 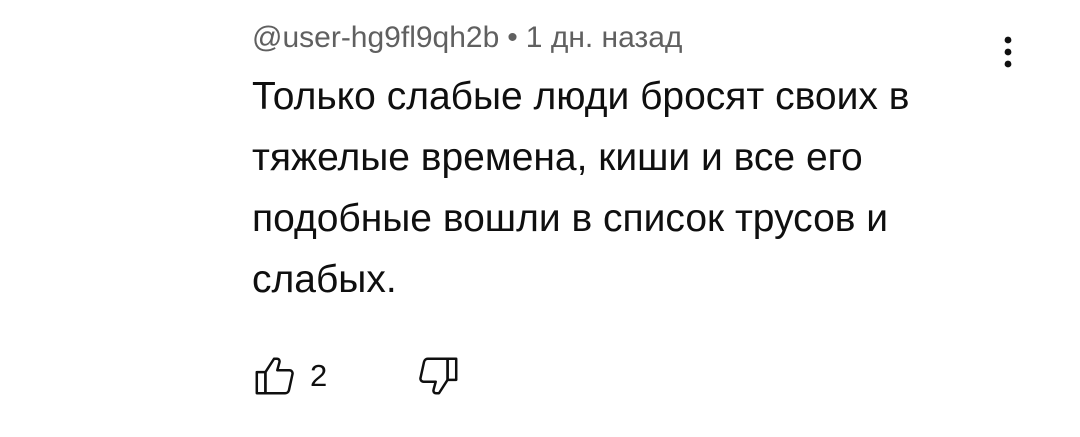 What do you see at coordinates (274, 376) in the screenshot?
I see `thumbs-up-icon` at bounding box center [274, 376].